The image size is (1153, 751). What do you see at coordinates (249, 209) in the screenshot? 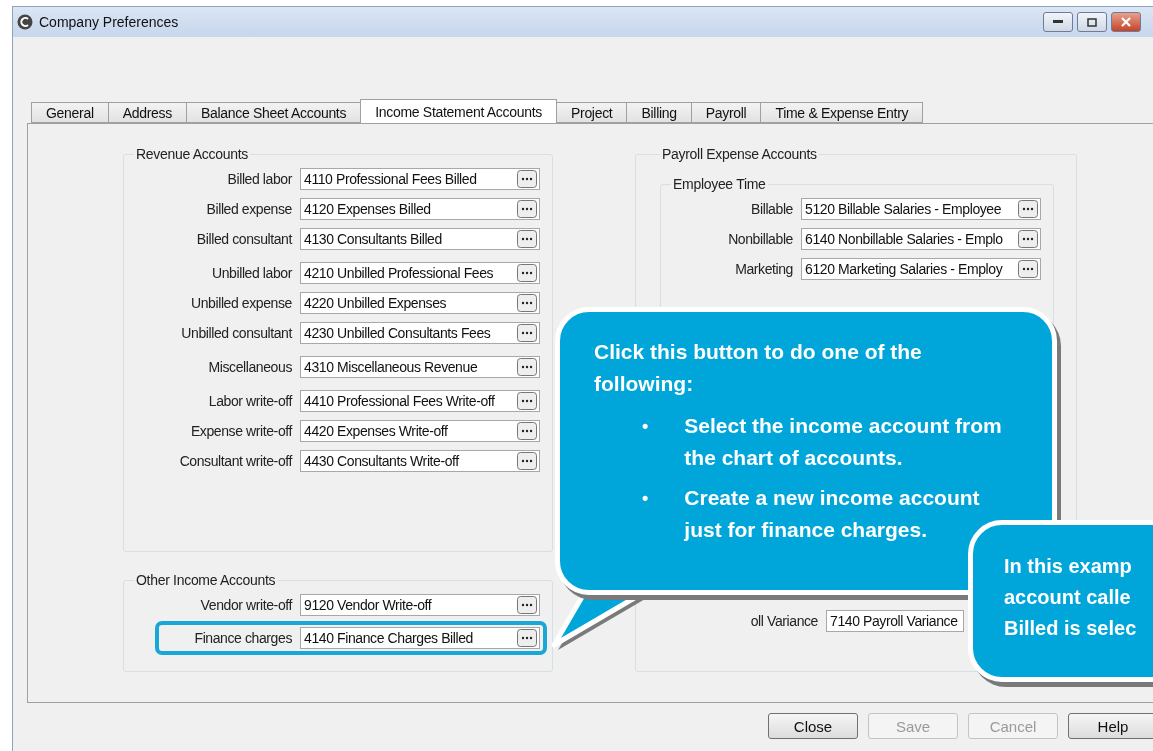
I see `field-label: Billed expense` at bounding box center [249, 209].